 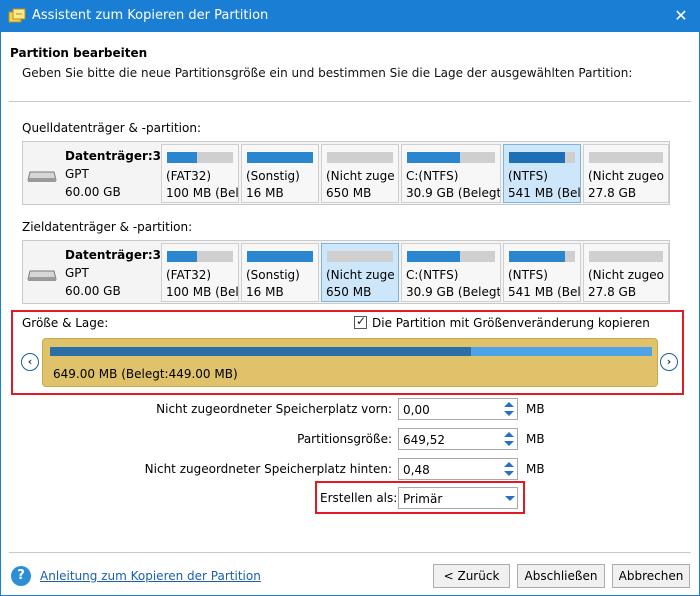 What do you see at coordinates (458, 439) in the screenshot?
I see `partition-size-input: 649,52` at bounding box center [458, 439].